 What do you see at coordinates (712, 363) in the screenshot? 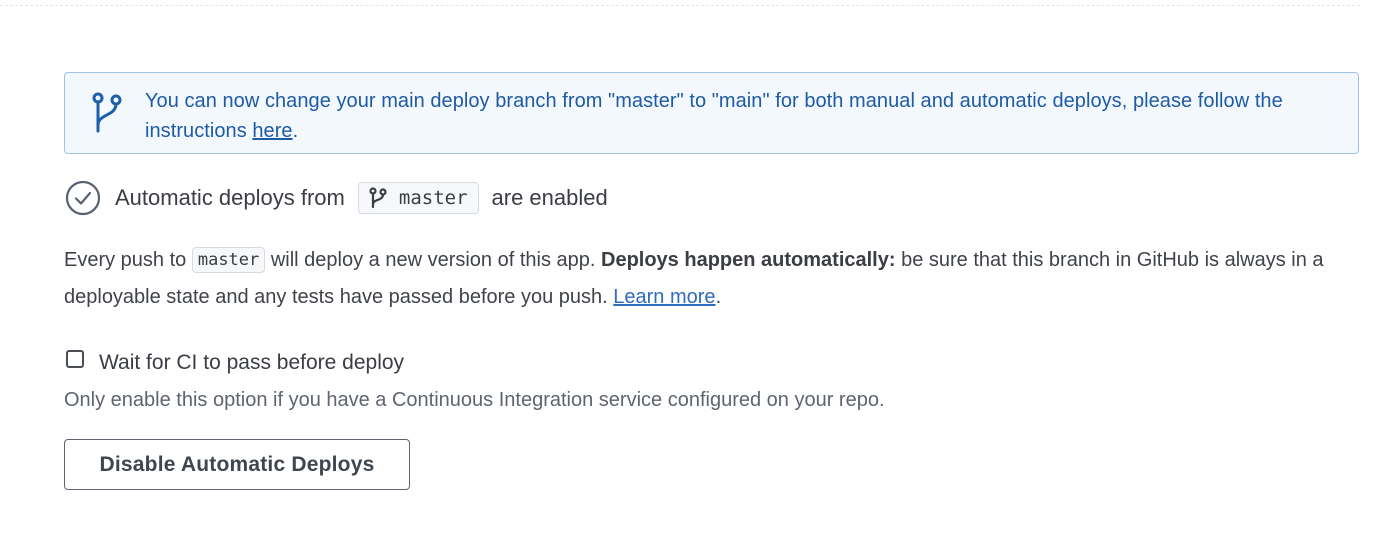
I see `wait-for-ci-option: Wait for CI to pass before deploy` at bounding box center [712, 363].